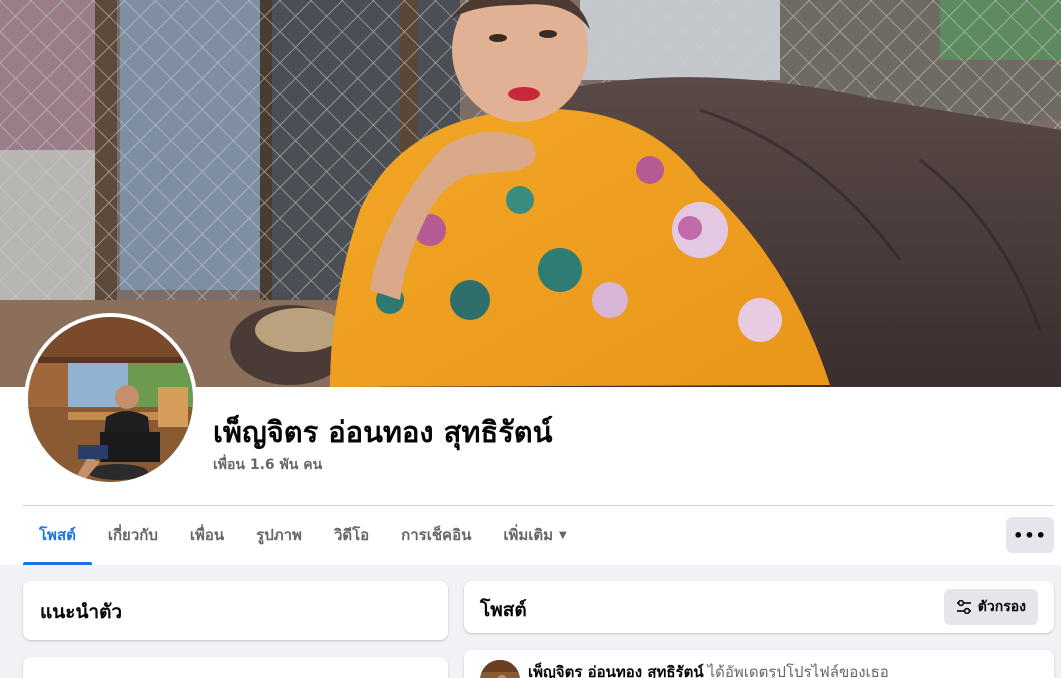  What do you see at coordinates (267, 465) in the screenshot?
I see `friend-count: เพื่อน 1.6 พัน คน` at bounding box center [267, 465].